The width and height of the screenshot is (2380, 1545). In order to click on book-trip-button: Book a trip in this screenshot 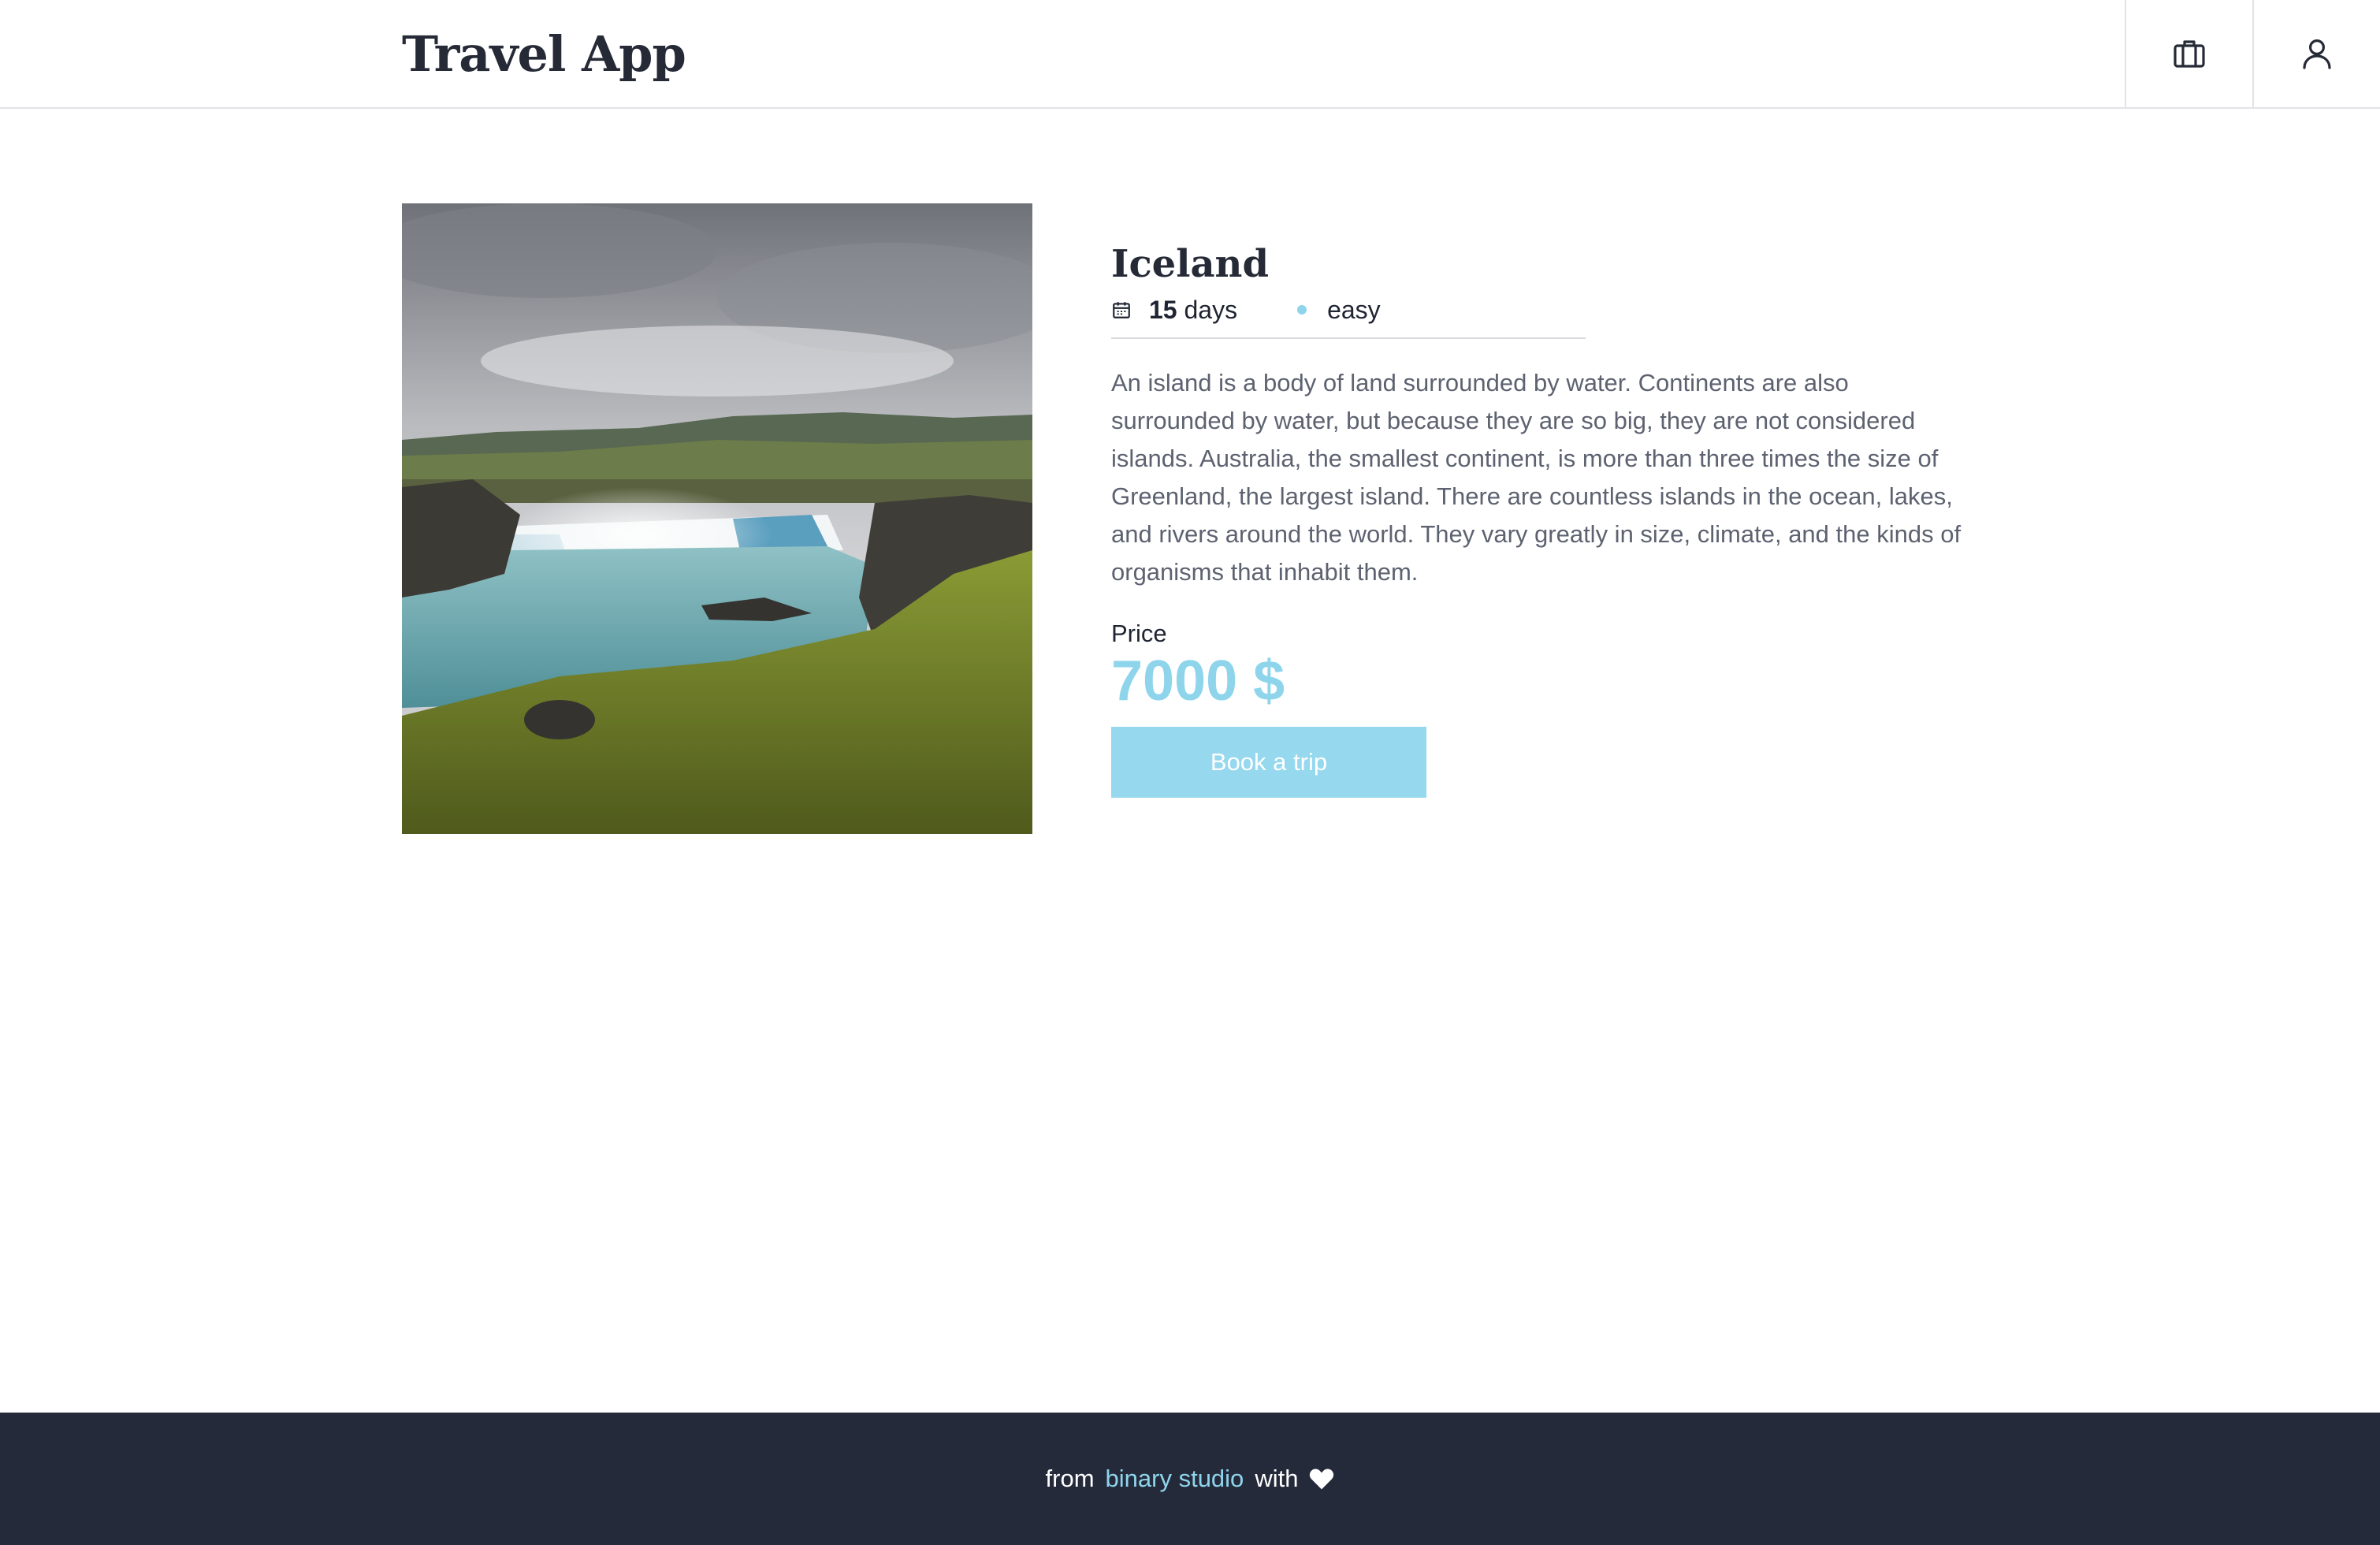, I will do `click(1268, 762)`.